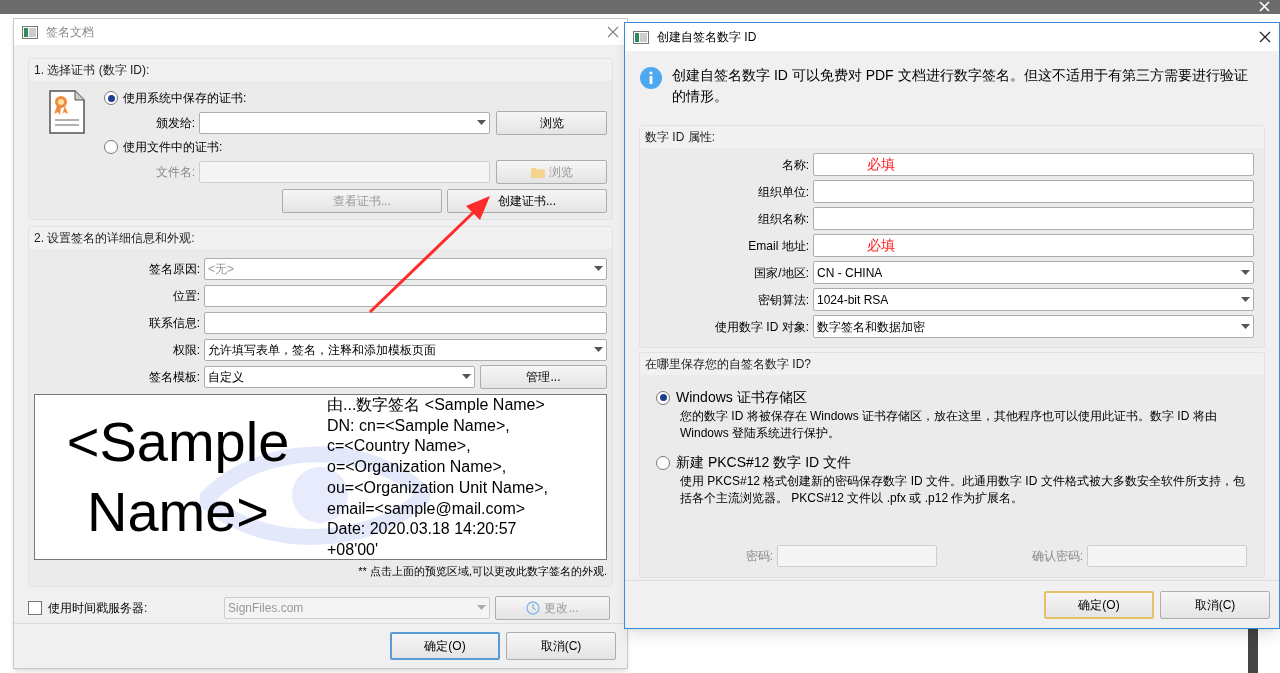  I want to click on field-label: 权限:, so click(186, 350).